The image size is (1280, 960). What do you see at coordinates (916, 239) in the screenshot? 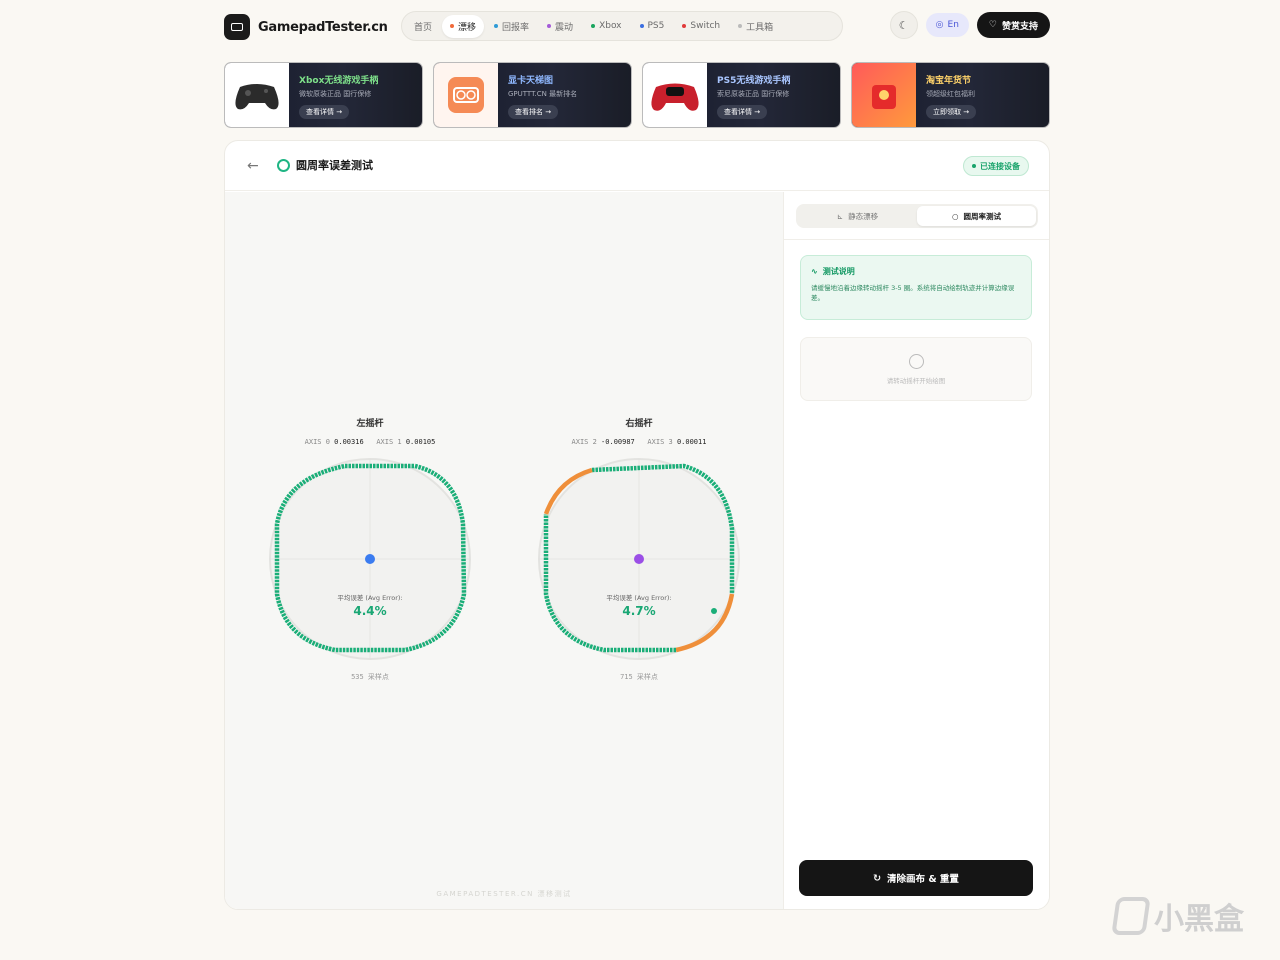
I see `divider` at bounding box center [916, 239].